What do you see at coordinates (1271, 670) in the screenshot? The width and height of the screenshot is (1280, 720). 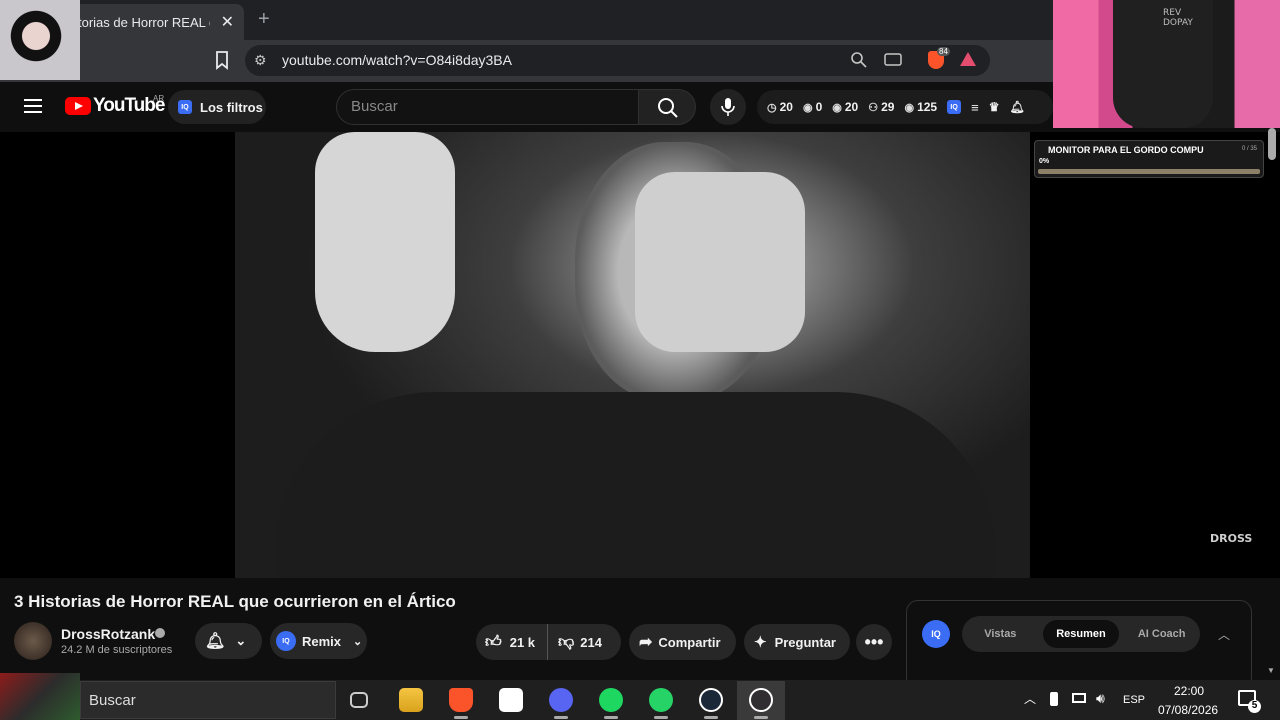 I see `scroll-down-arrow-icon: ▼` at bounding box center [1271, 670].